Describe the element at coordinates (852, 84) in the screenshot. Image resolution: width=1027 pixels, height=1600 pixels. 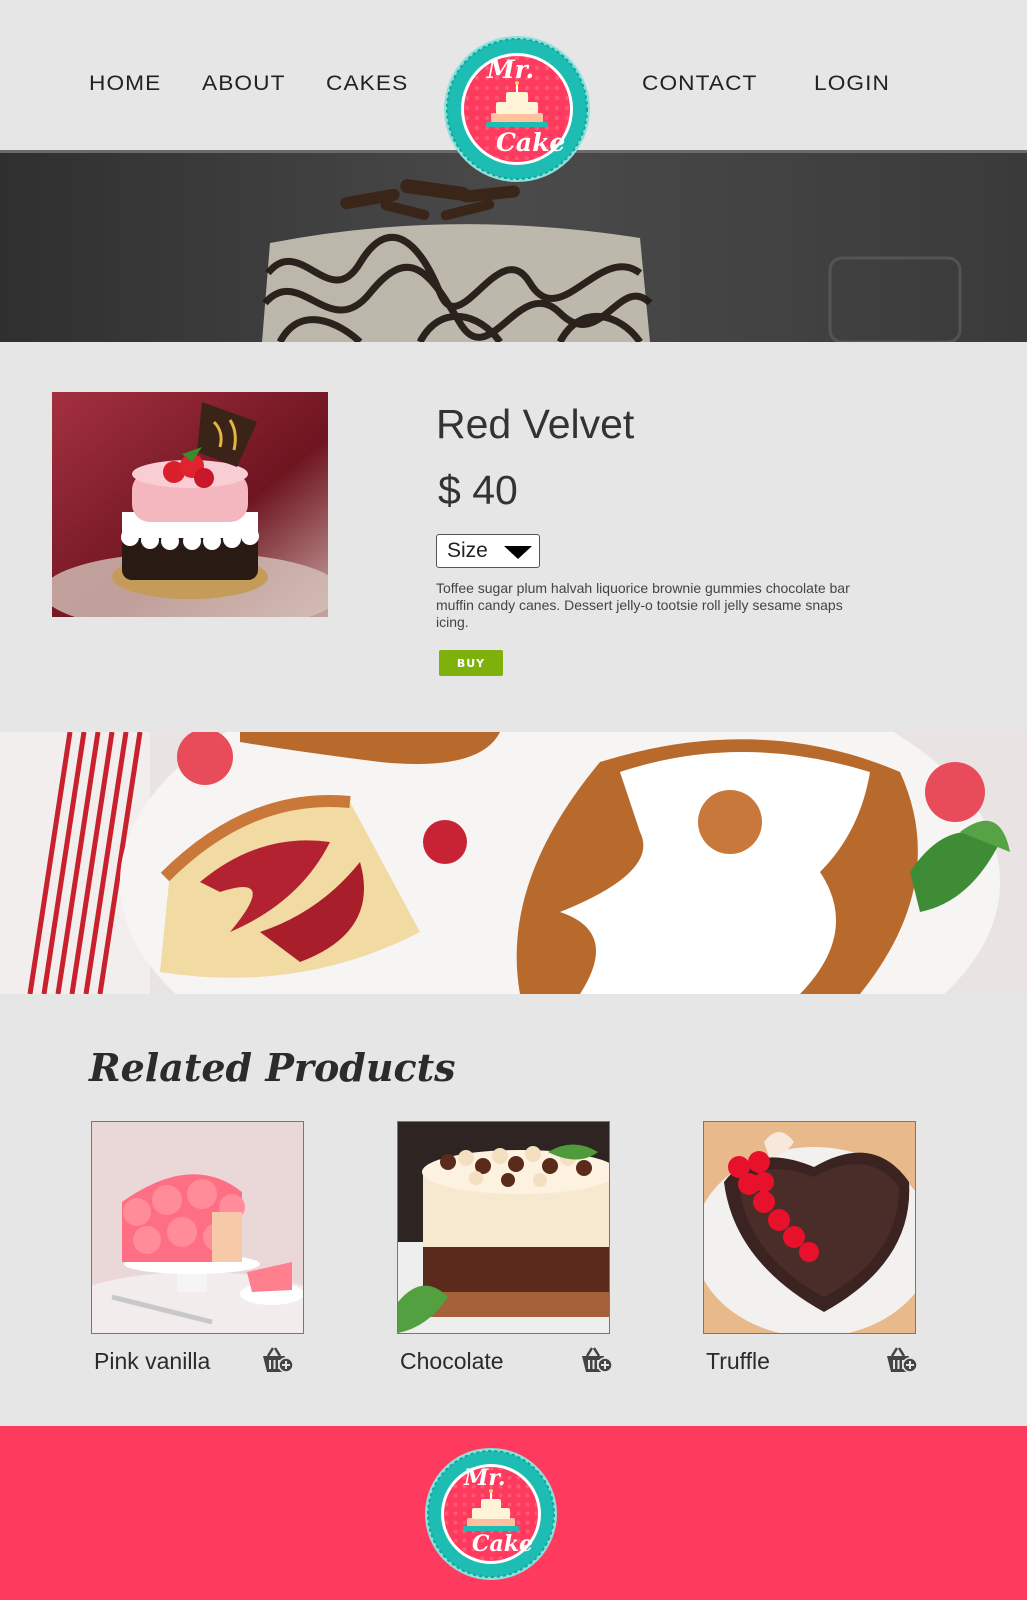
I see `nav-login: LOGIN` at that location.